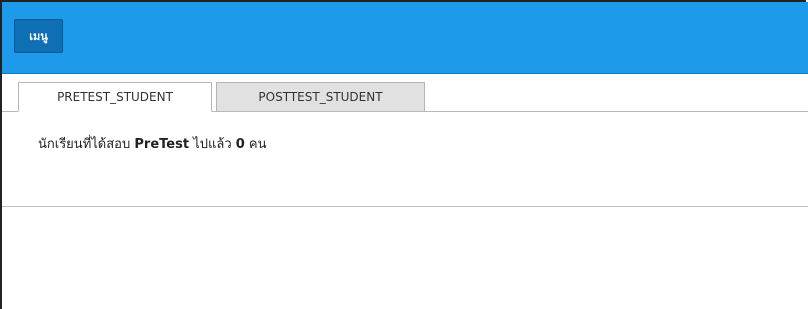 Image resolution: width=808 pixels, height=309 pixels. I want to click on menu-button: เมนู, so click(38, 36).